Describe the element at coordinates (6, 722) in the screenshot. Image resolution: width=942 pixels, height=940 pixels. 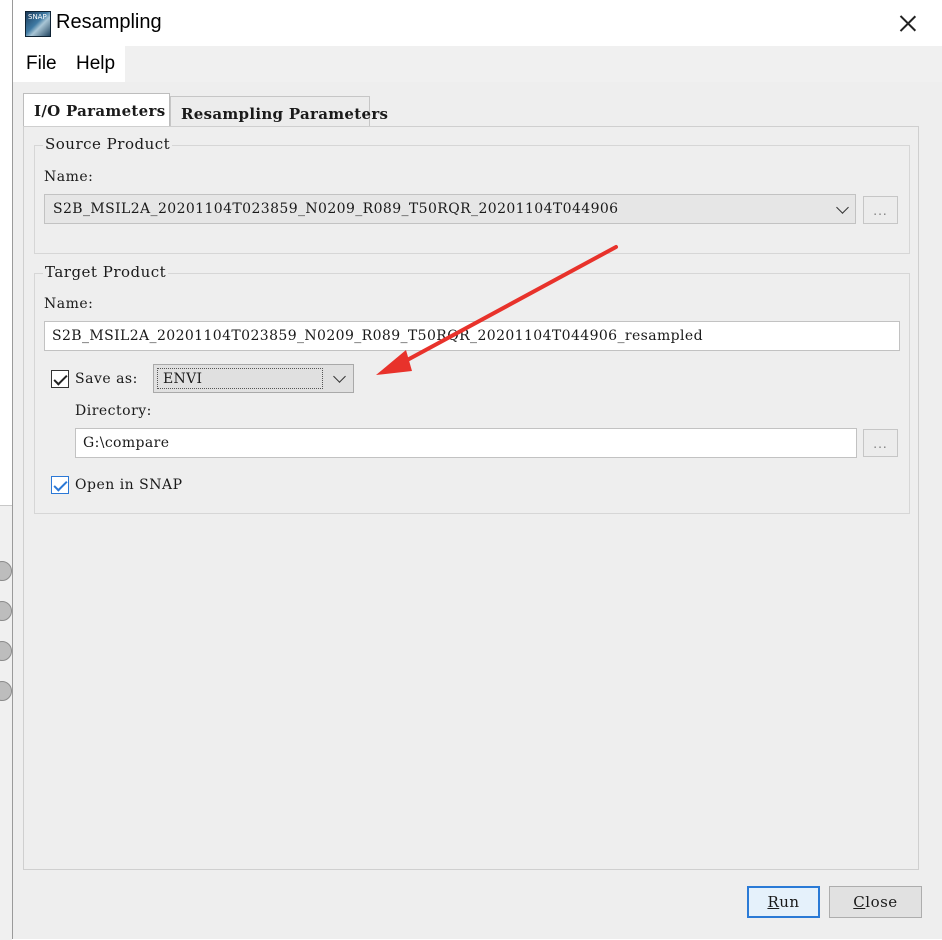
I see `background-window-strip` at that location.